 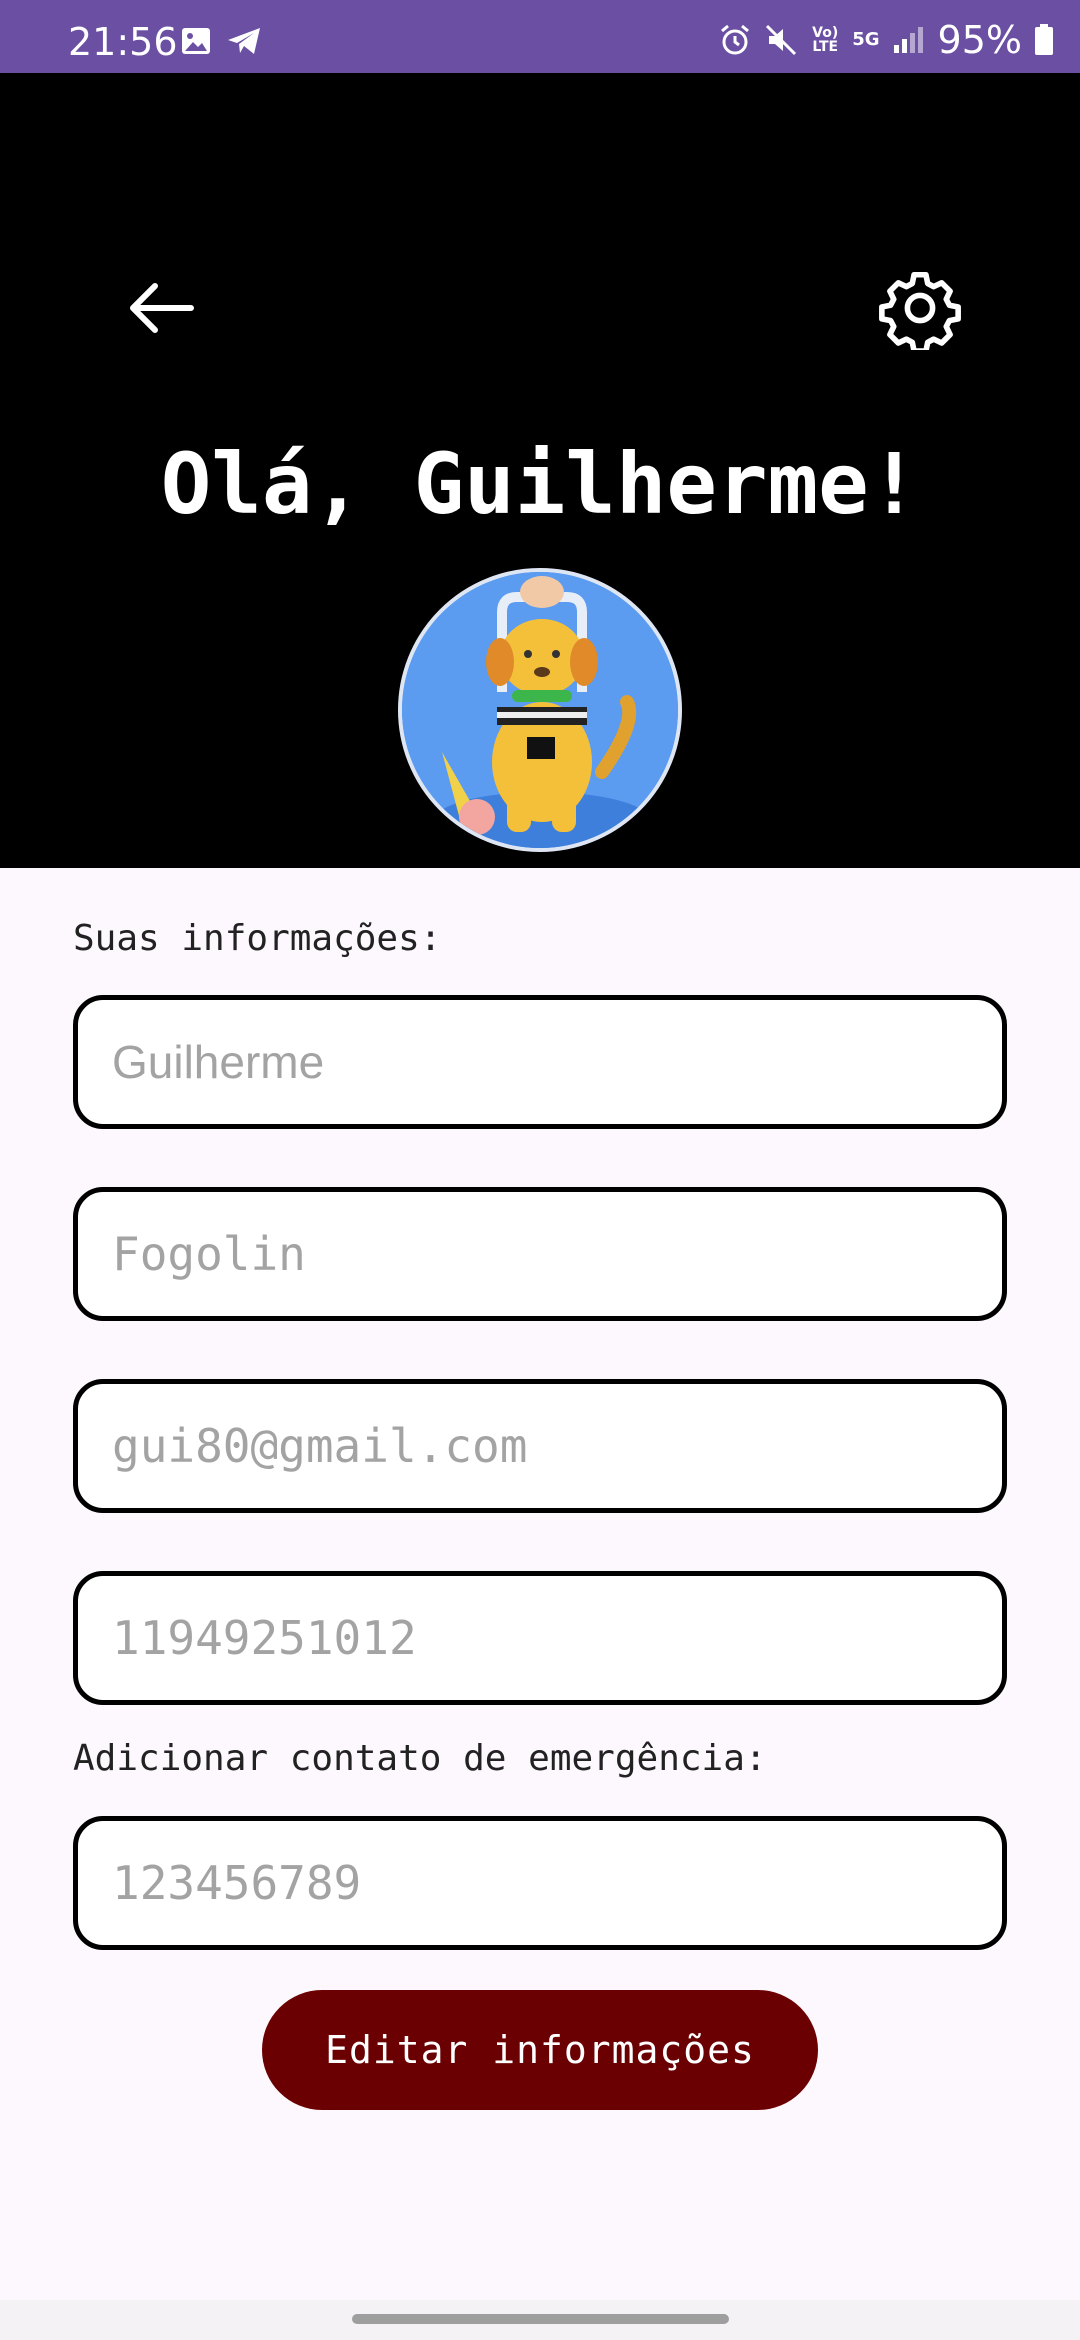 I want to click on email-input, so click(x=540, y=1446).